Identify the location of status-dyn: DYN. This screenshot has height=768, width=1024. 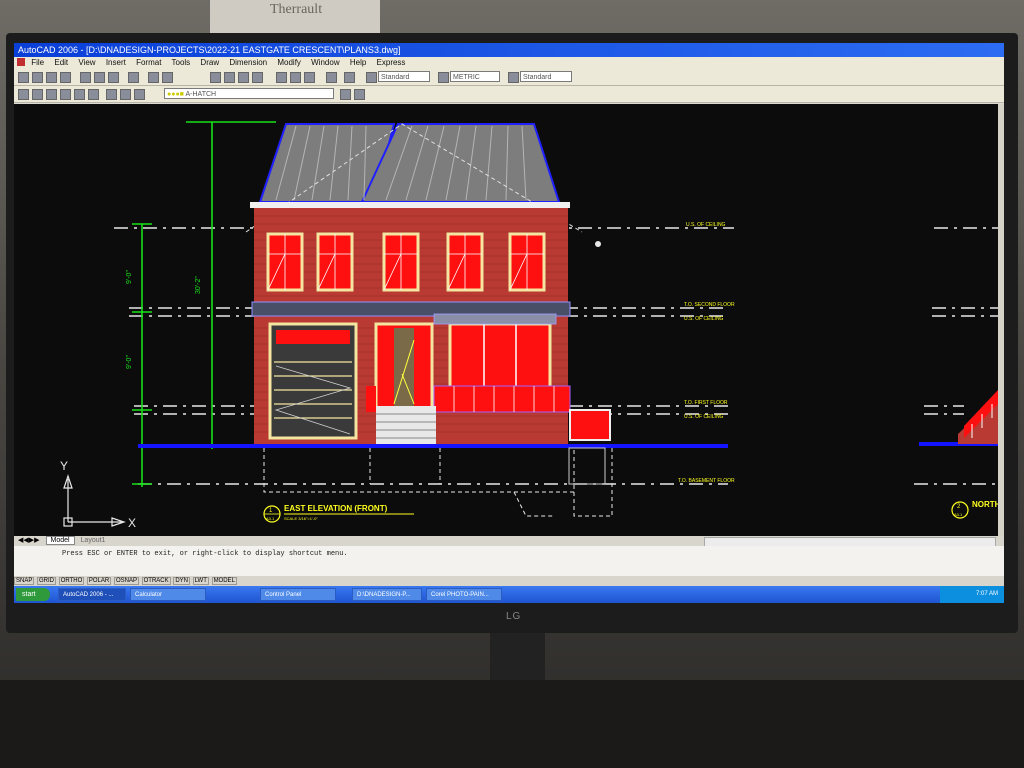
(181, 581).